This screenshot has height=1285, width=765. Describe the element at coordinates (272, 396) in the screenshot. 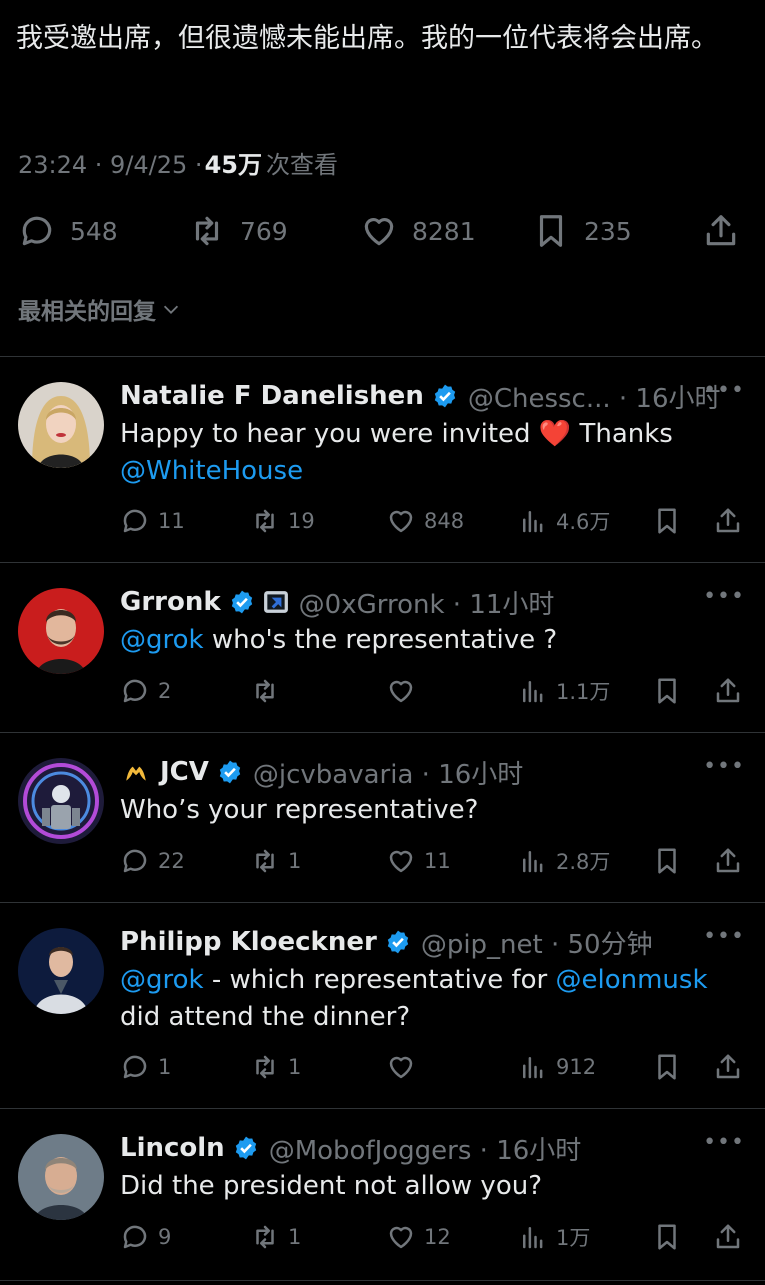

I see `reply-author-name: Natalie F Danelishen` at that location.